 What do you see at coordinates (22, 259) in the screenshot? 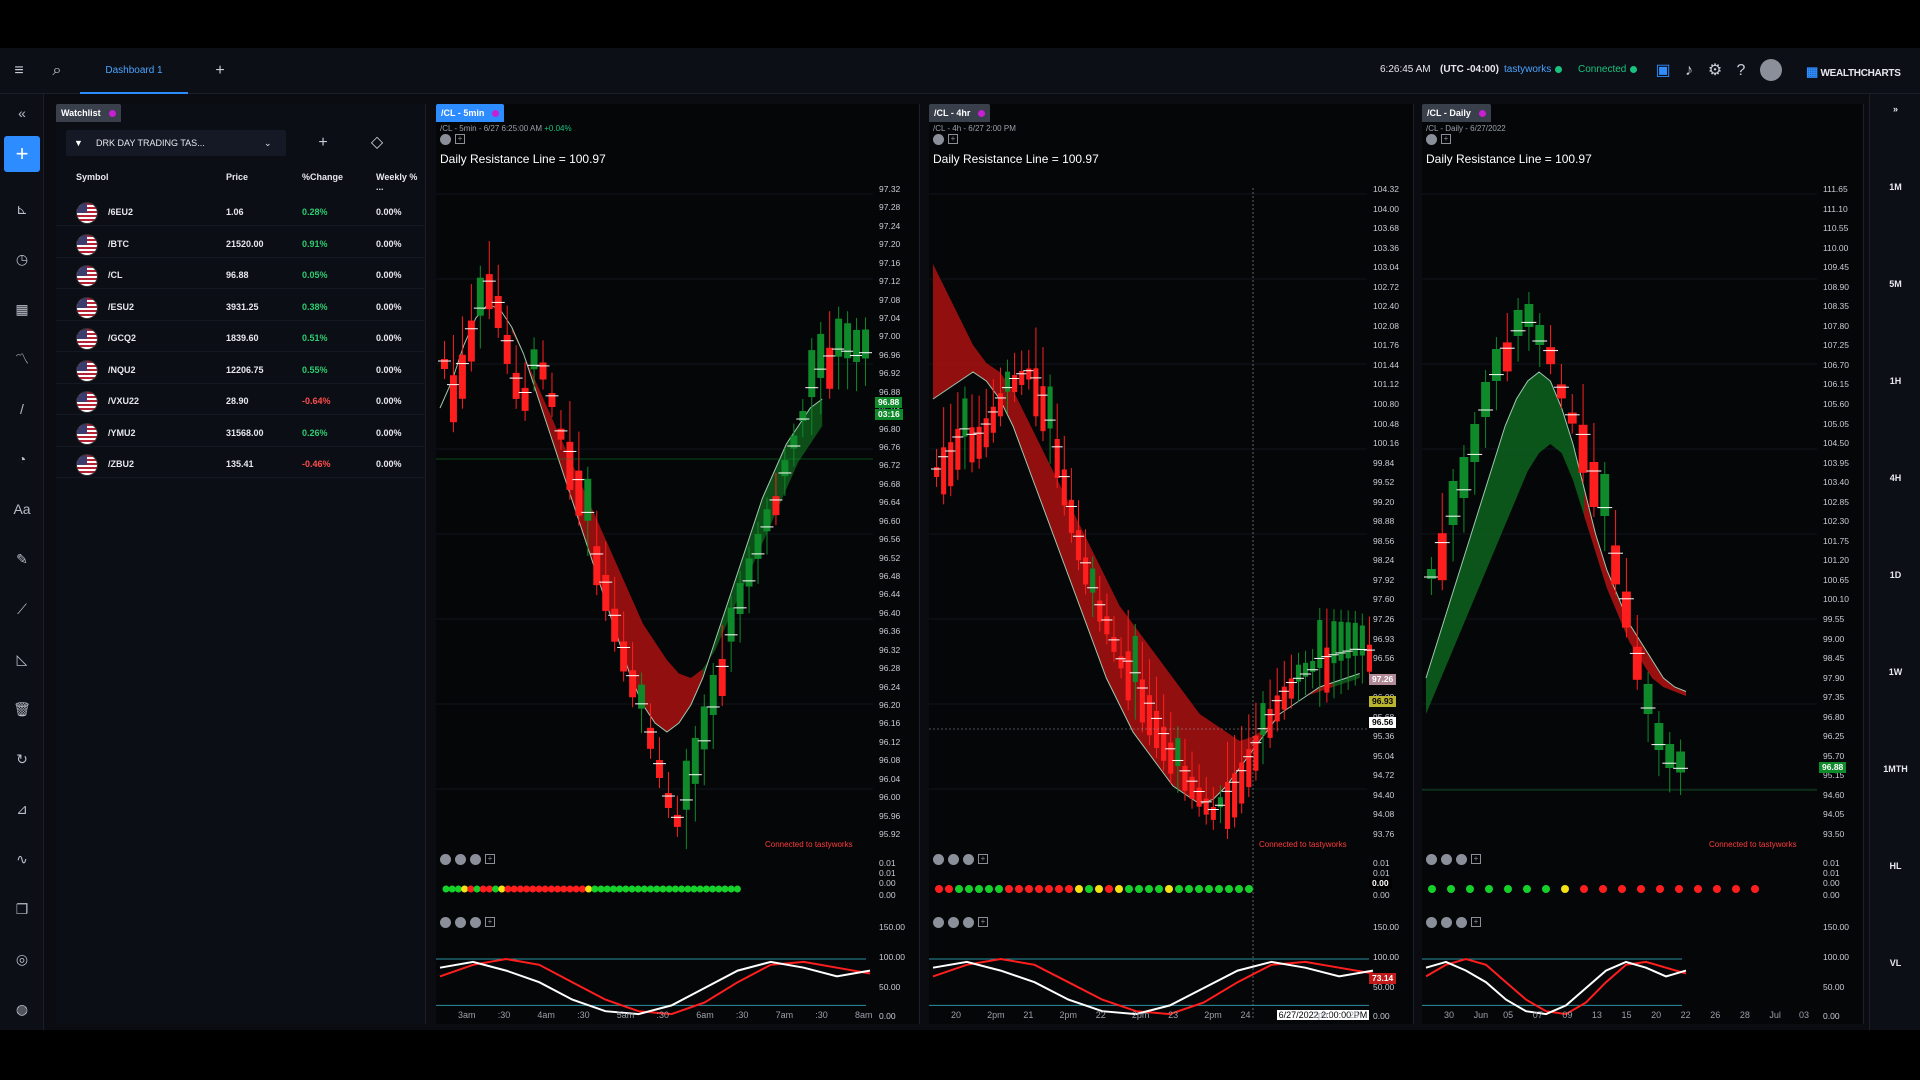
I see `clock-icon: ◷` at bounding box center [22, 259].